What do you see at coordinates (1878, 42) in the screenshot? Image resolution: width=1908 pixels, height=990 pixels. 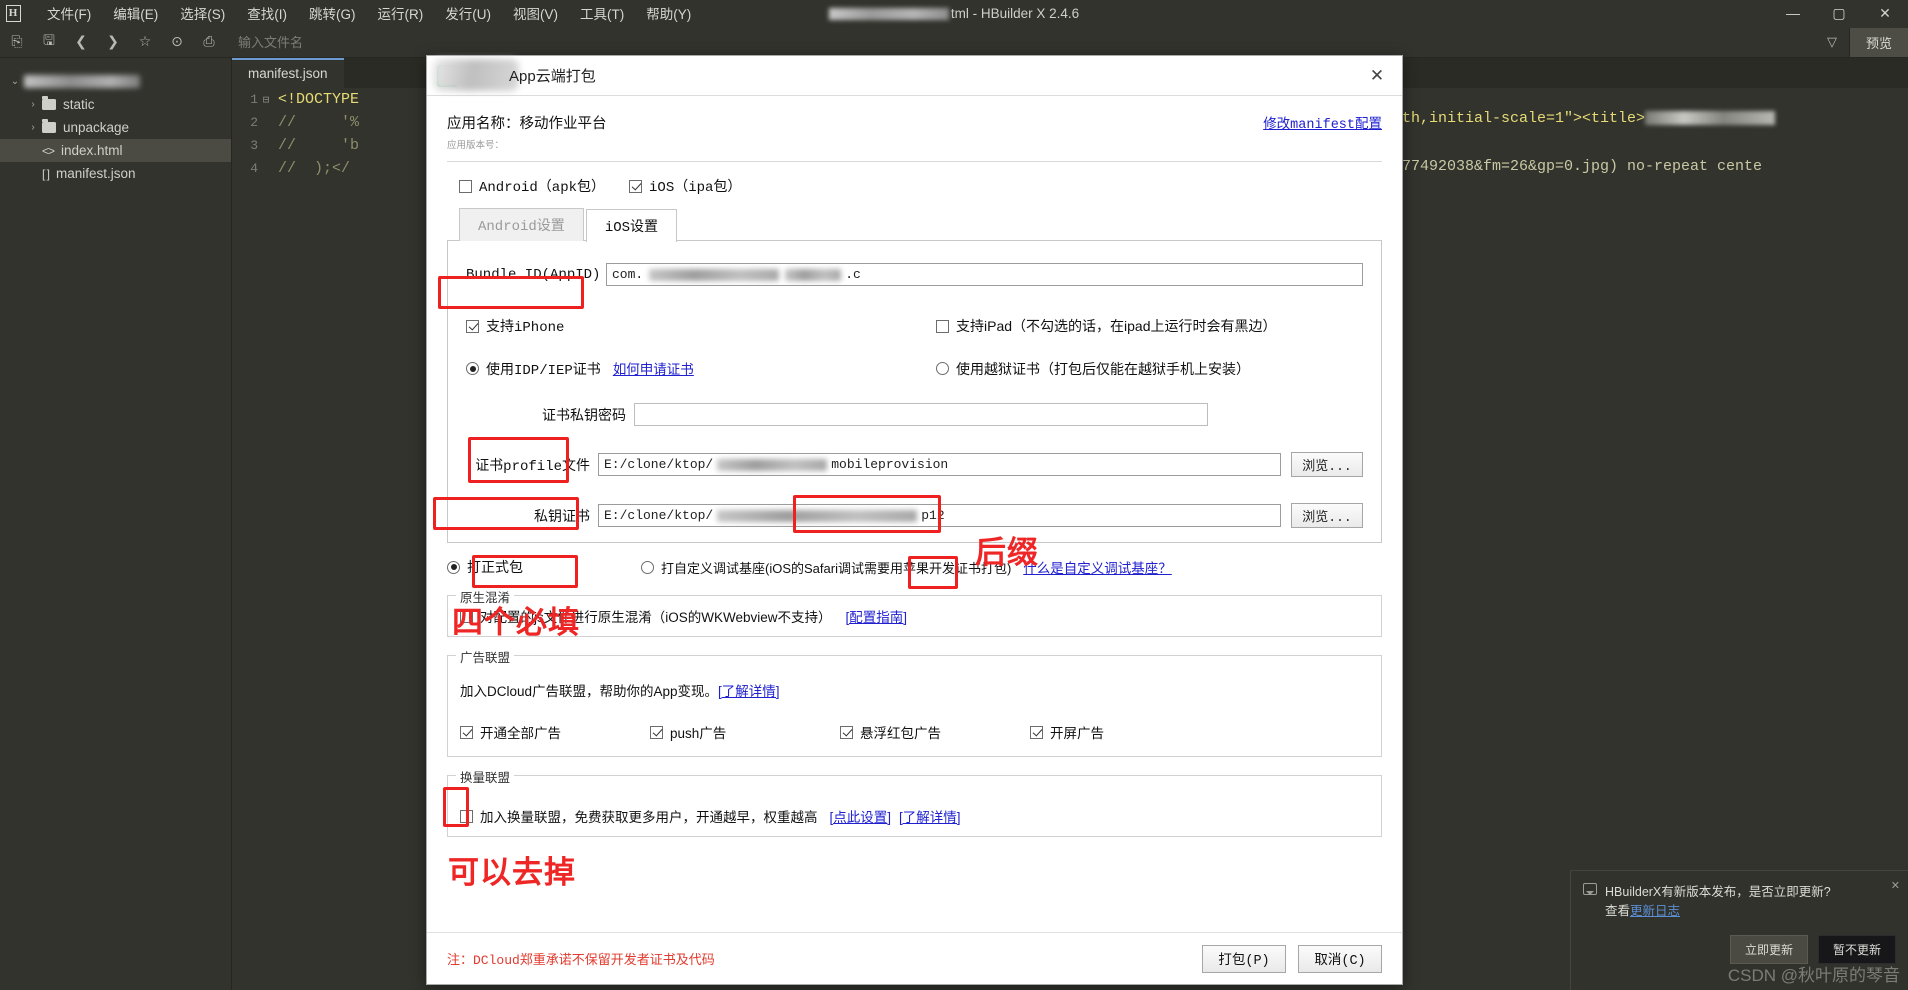 I see `preview-button: 预览` at bounding box center [1878, 42].